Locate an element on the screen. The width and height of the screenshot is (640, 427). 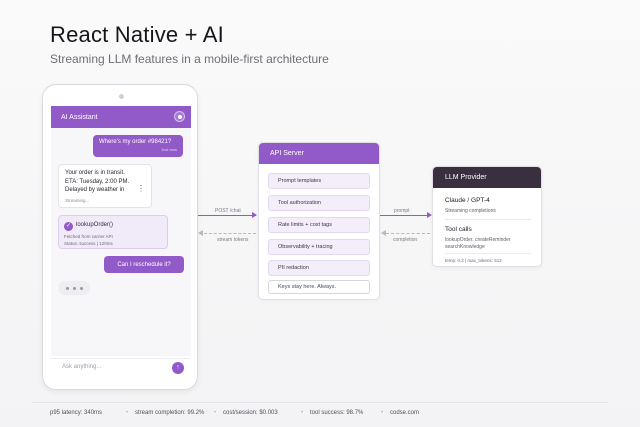
api-item: Tool authorization is located at coordinates (319, 203).